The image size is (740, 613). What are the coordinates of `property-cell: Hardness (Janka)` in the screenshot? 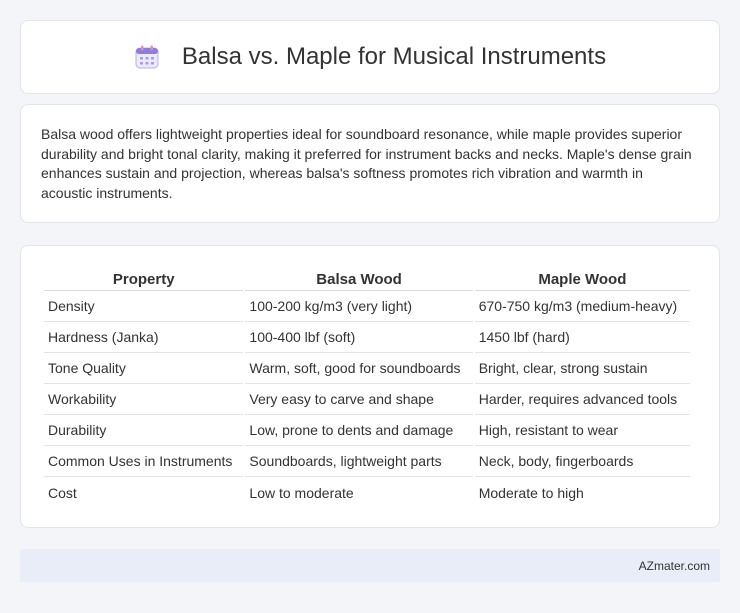 It's located at (144, 337).